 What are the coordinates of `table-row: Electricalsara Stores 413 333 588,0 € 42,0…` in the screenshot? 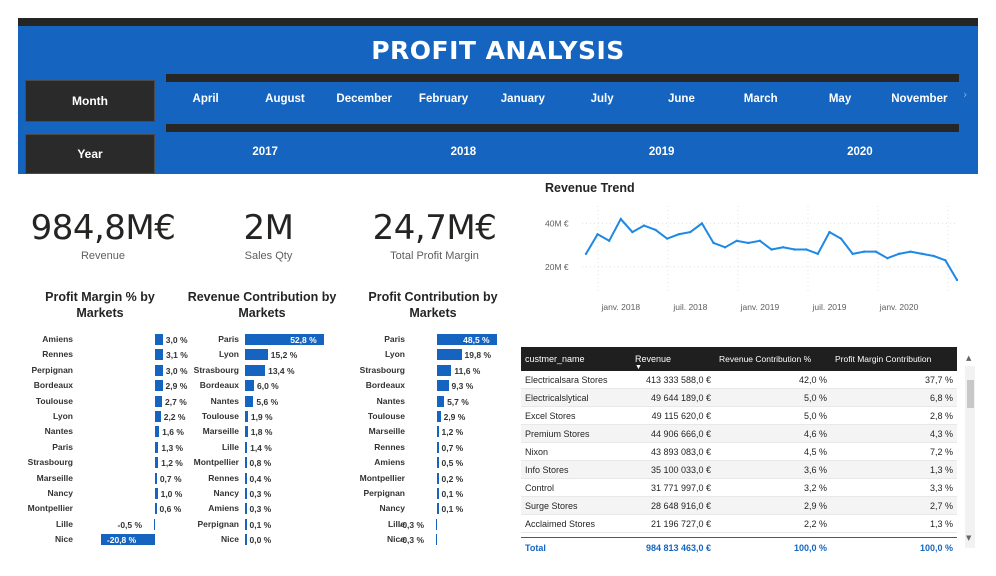 It's located at (739, 380).